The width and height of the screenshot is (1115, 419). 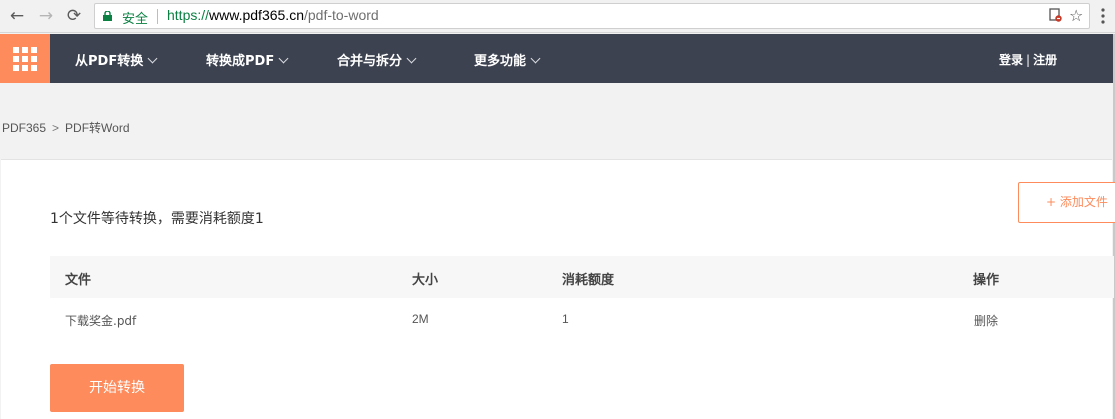 I want to click on start-conversion-button: 开始转换, so click(x=117, y=388).